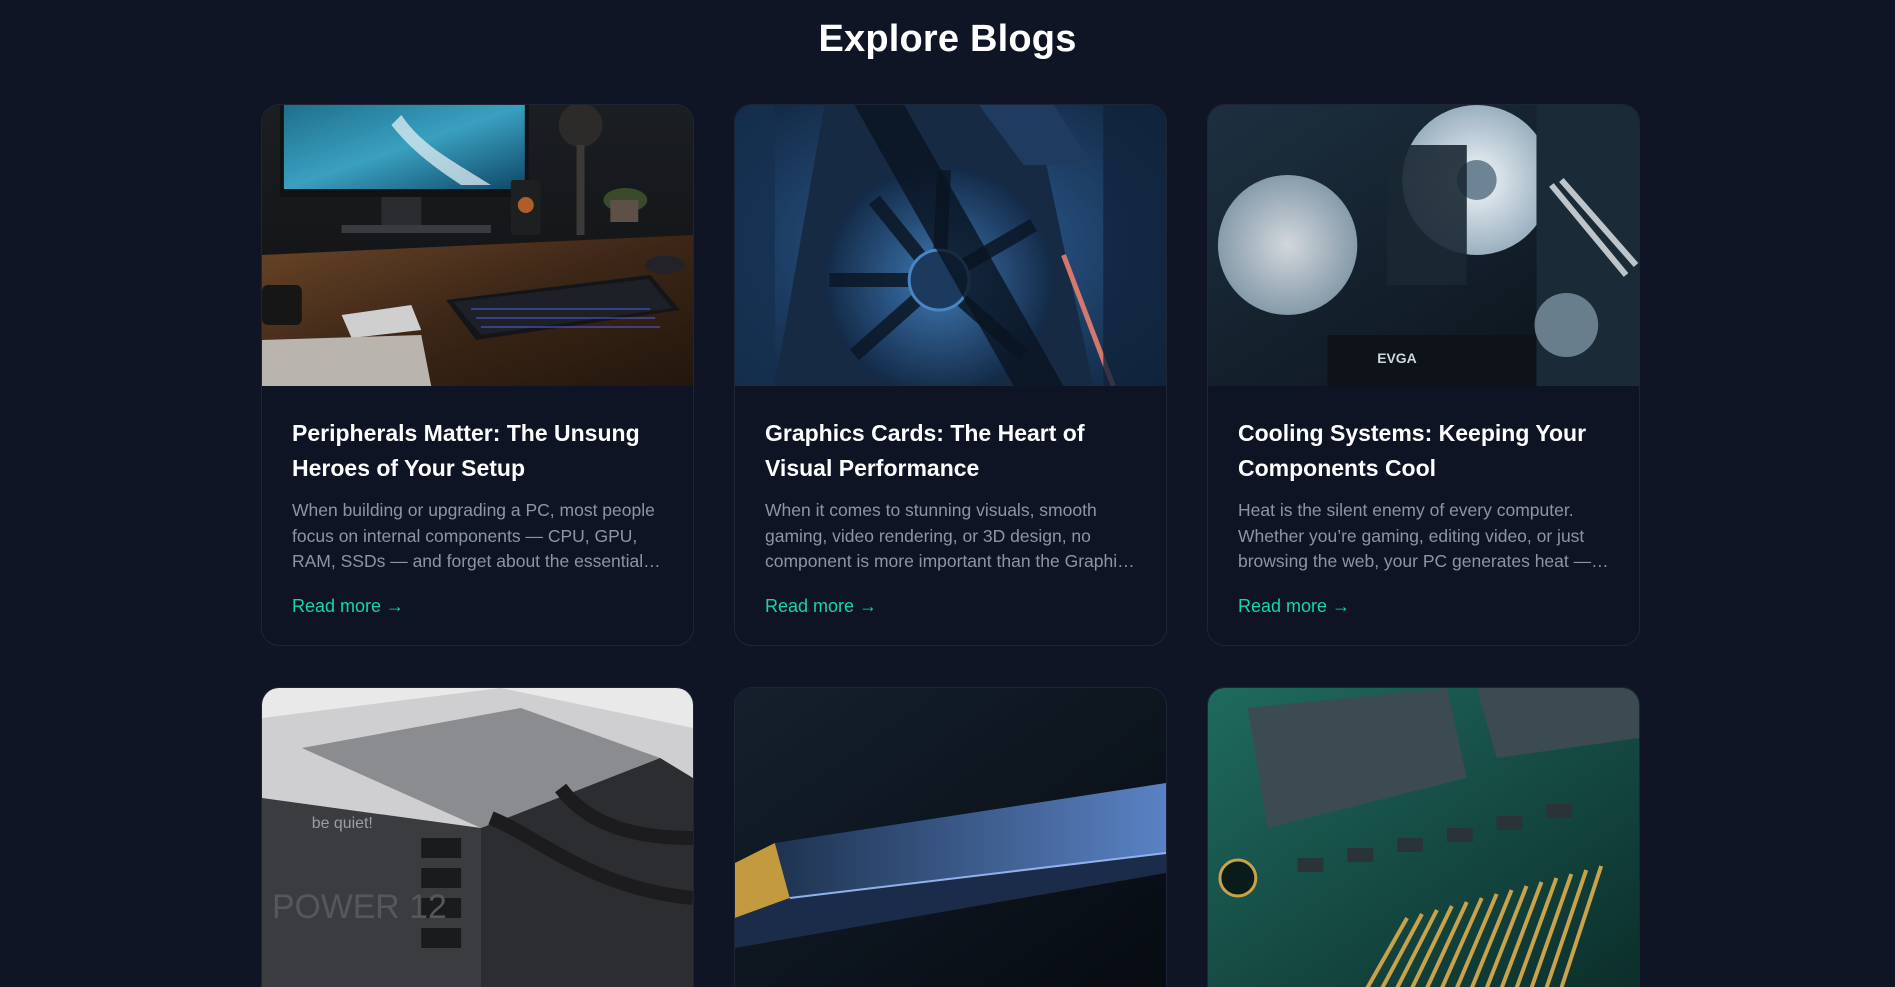 The width and height of the screenshot is (1895, 987). What do you see at coordinates (342, 823) in the screenshot?
I see `svg-text: be quiet!` at bounding box center [342, 823].